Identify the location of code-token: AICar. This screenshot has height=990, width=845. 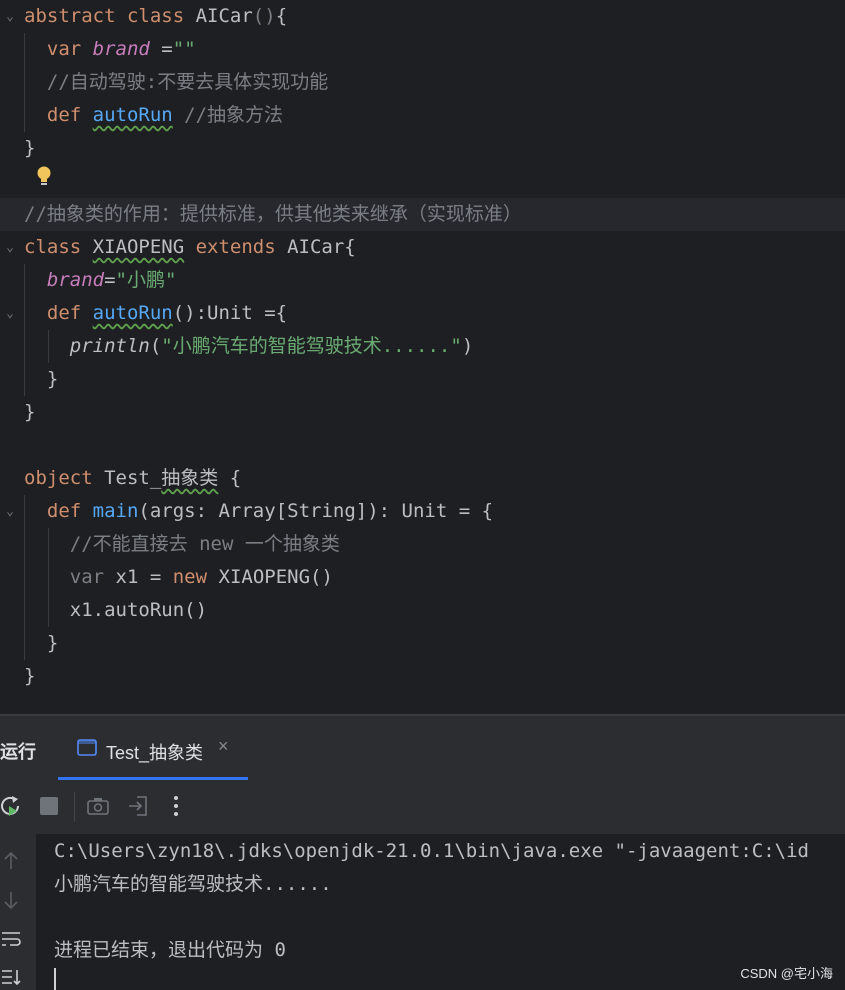
(224, 16).